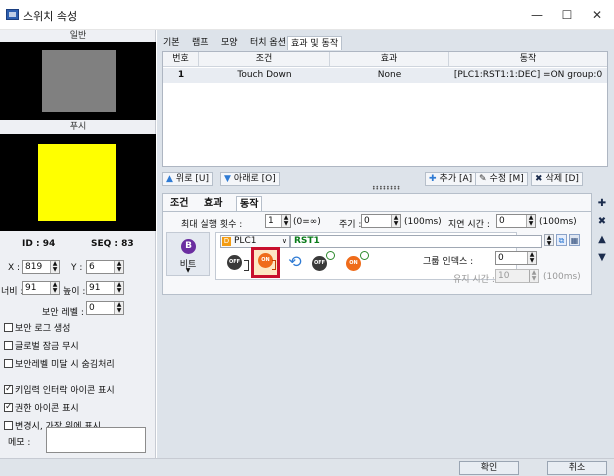  What do you see at coordinates (179, 203) in the screenshot?
I see `subtab-condition: 조건` at bounding box center [179, 203].